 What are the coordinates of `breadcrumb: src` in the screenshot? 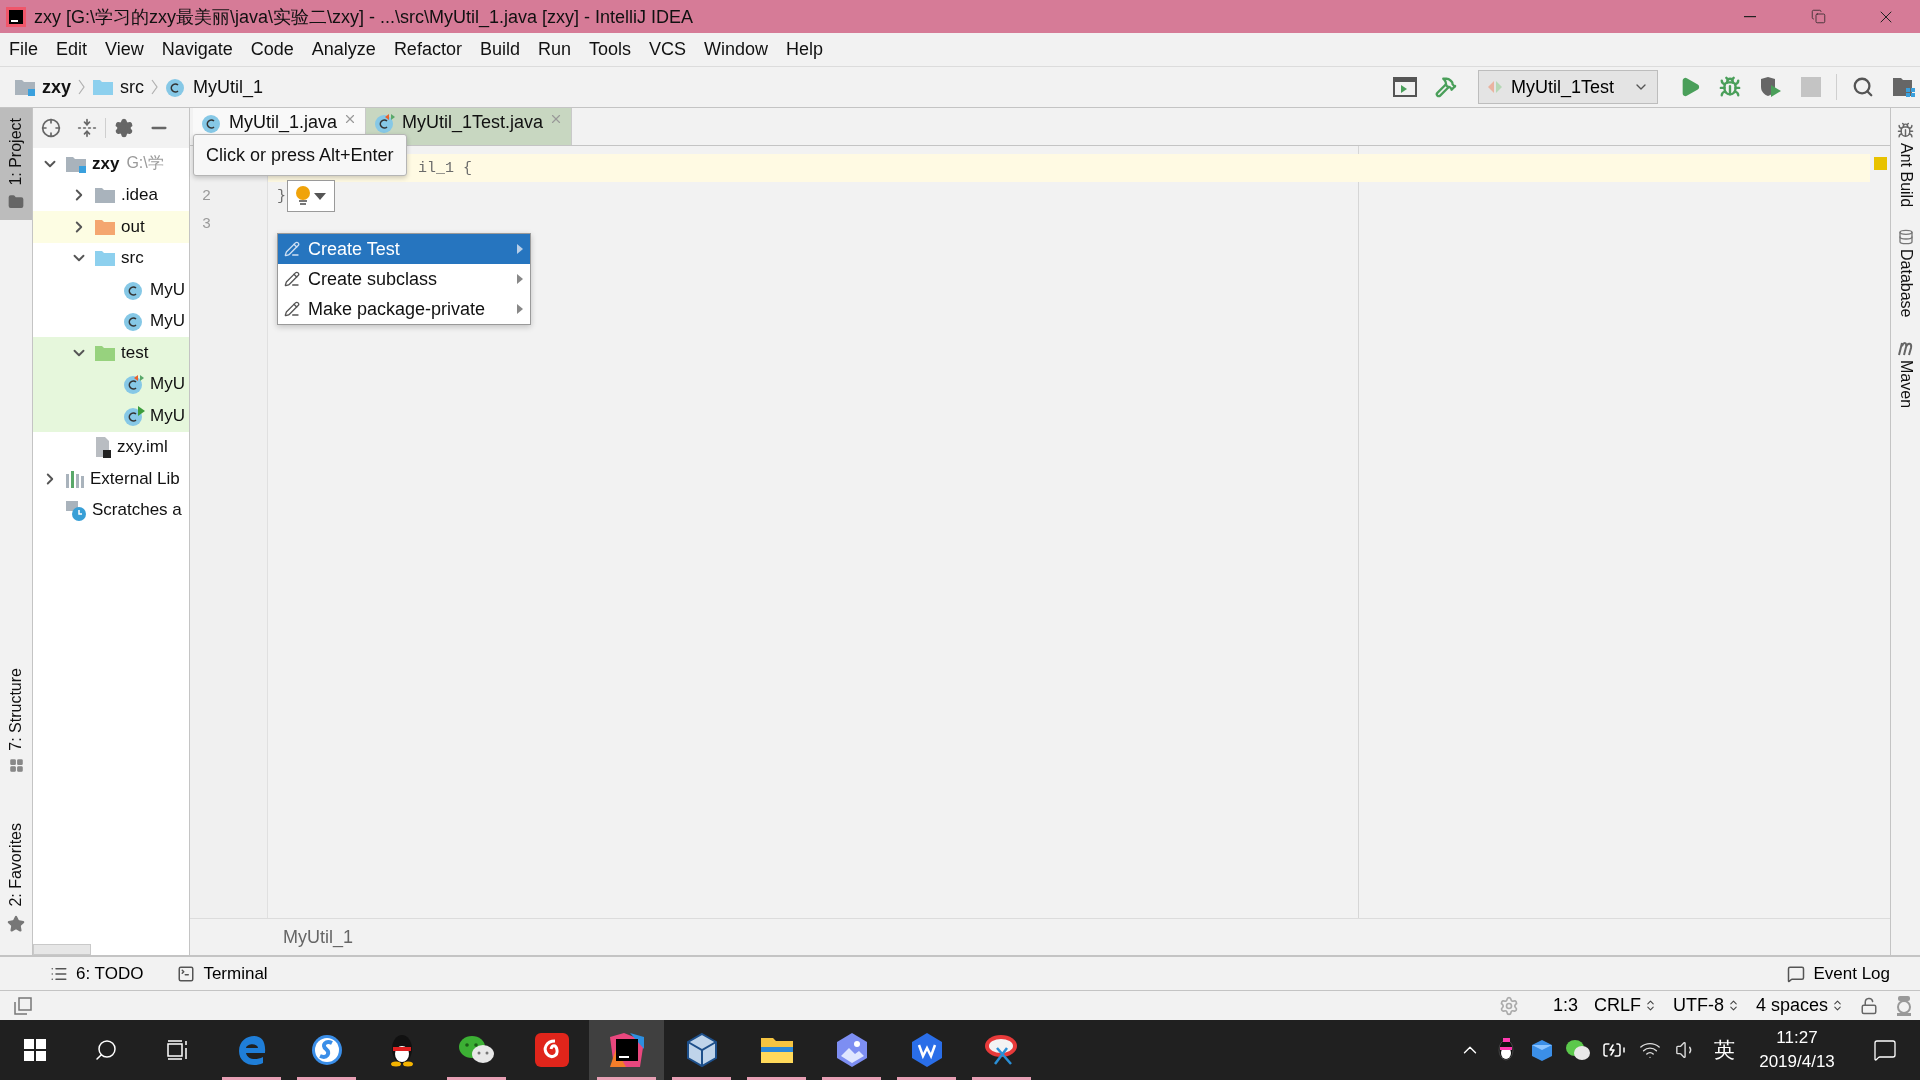 It's located at (118, 87).